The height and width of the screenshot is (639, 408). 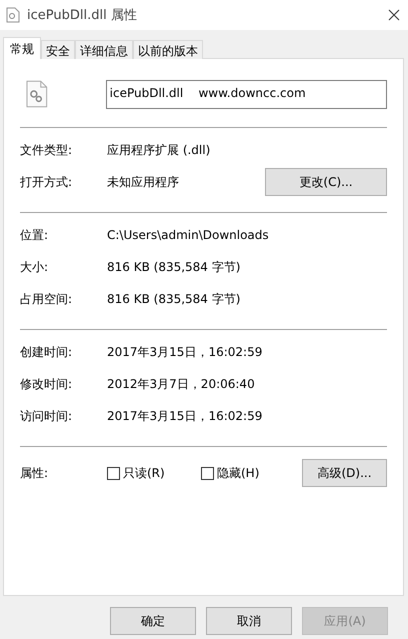 What do you see at coordinates (35, 473) in the screenshot?
I see `field-label: 属性:` at bounding box center [35, 473].